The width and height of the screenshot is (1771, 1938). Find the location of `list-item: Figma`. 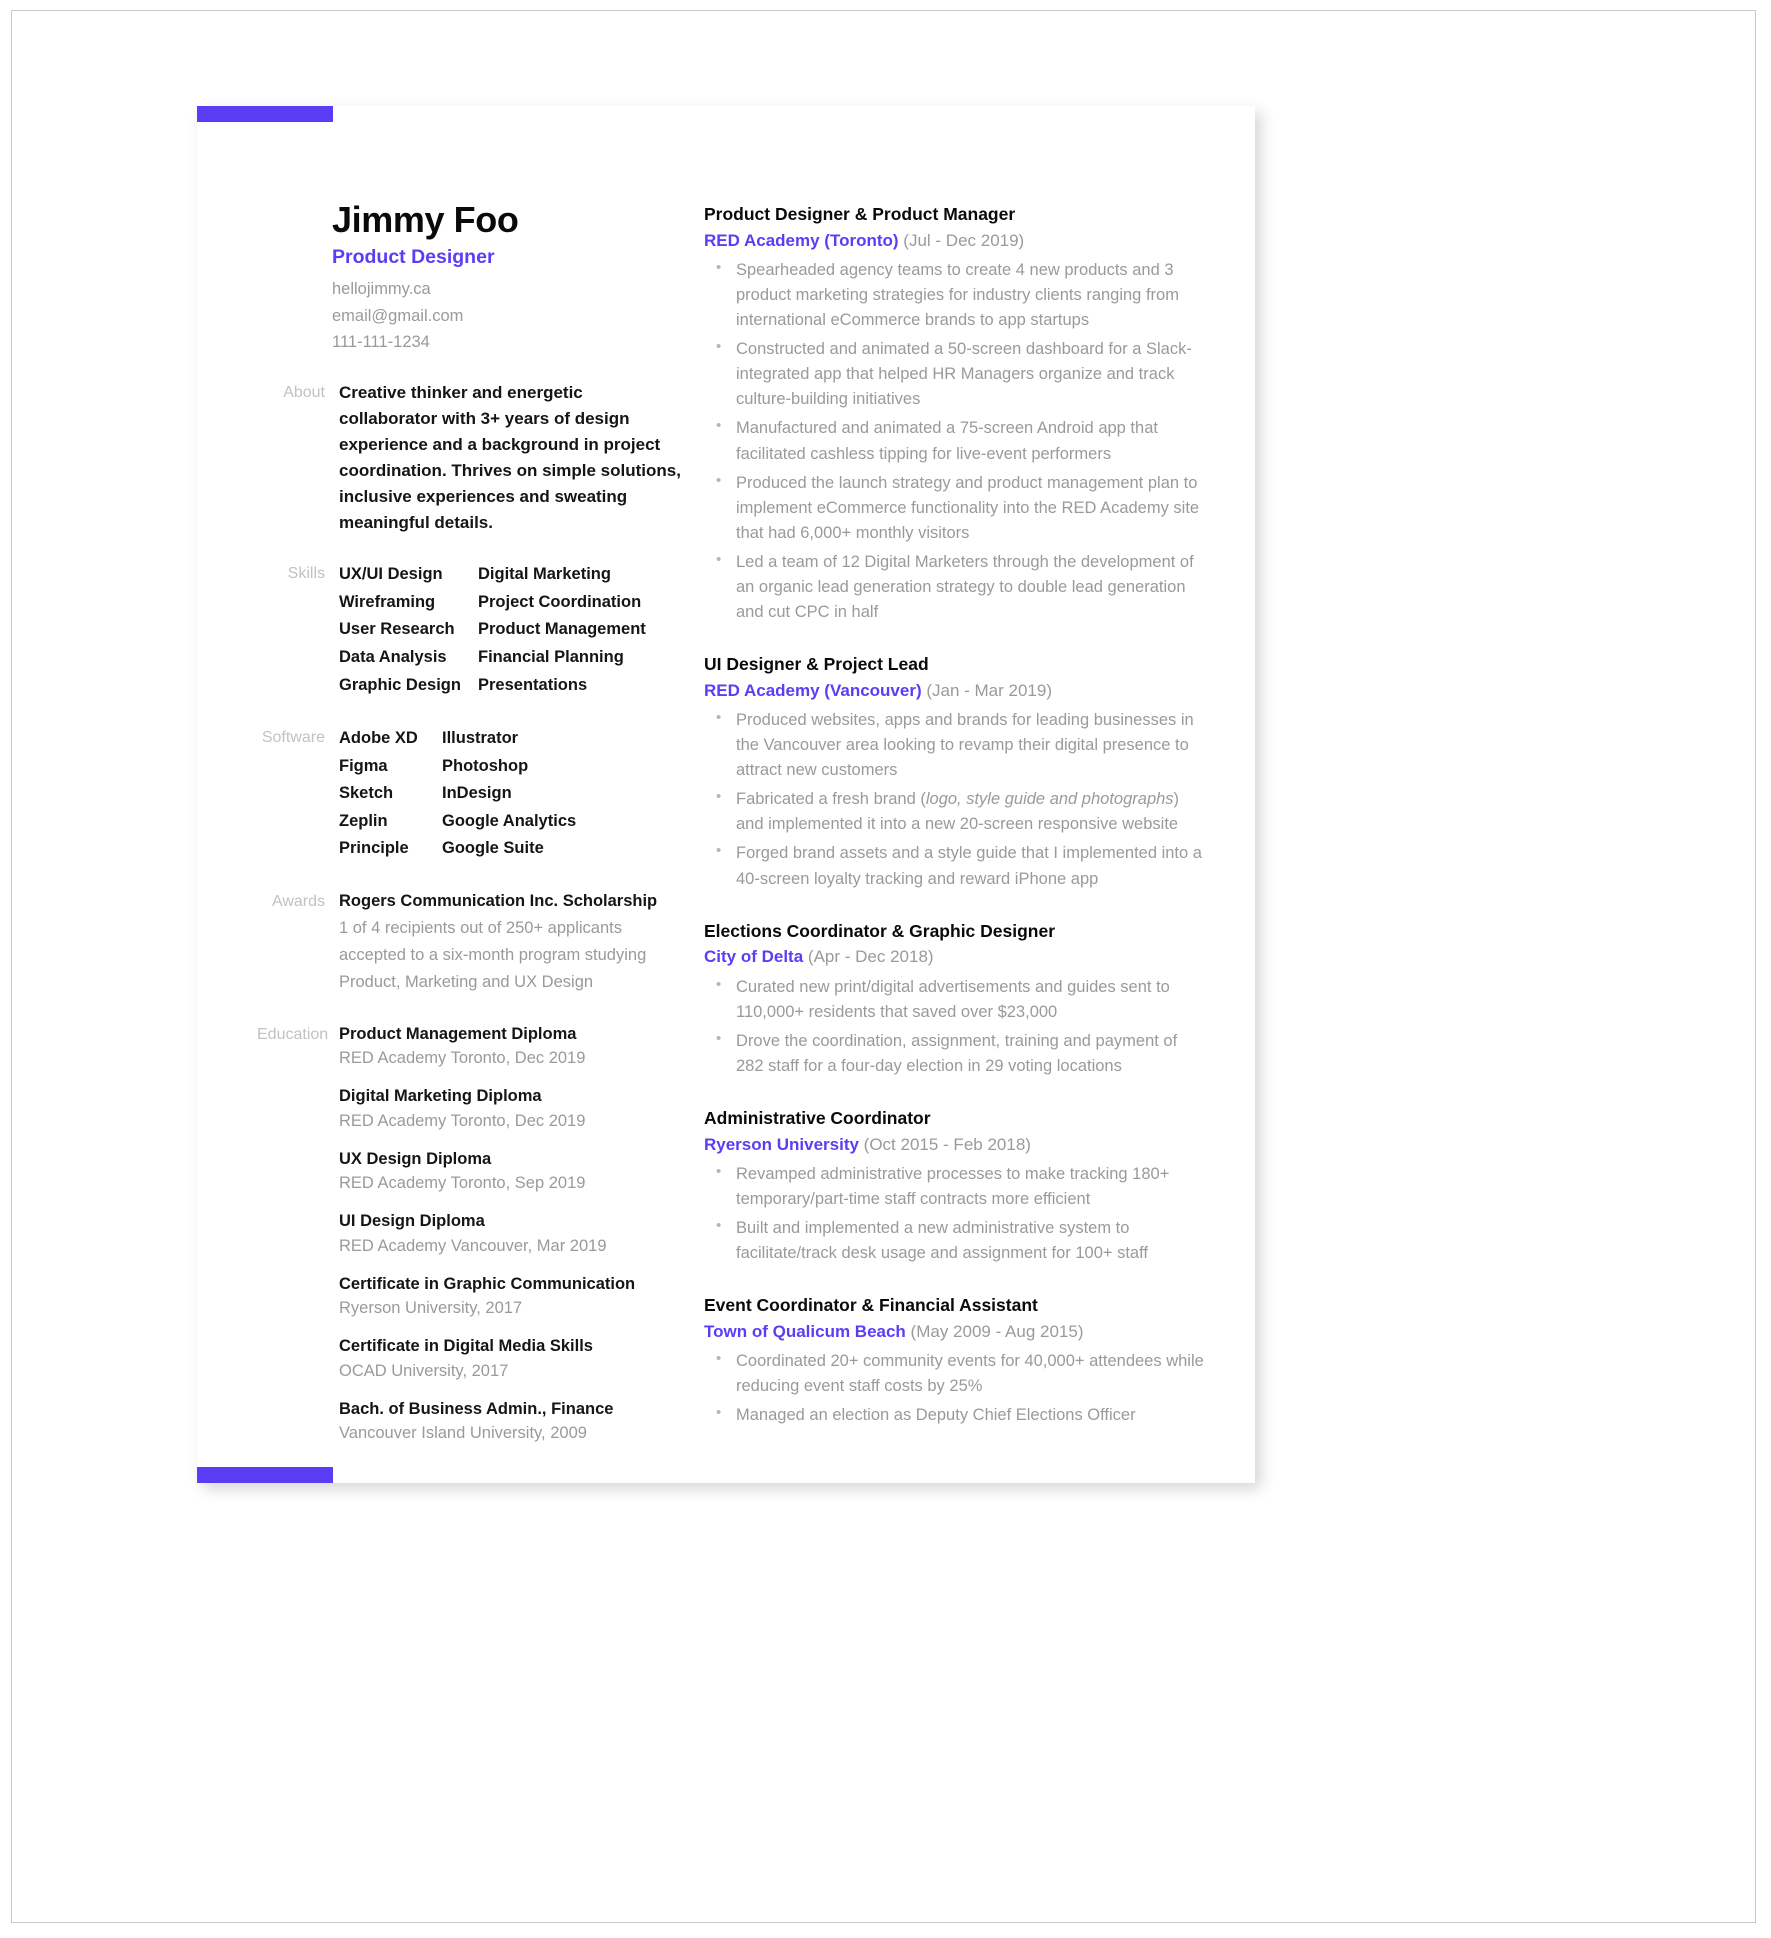

list-item: Figma is located at coordinates (363, 765).